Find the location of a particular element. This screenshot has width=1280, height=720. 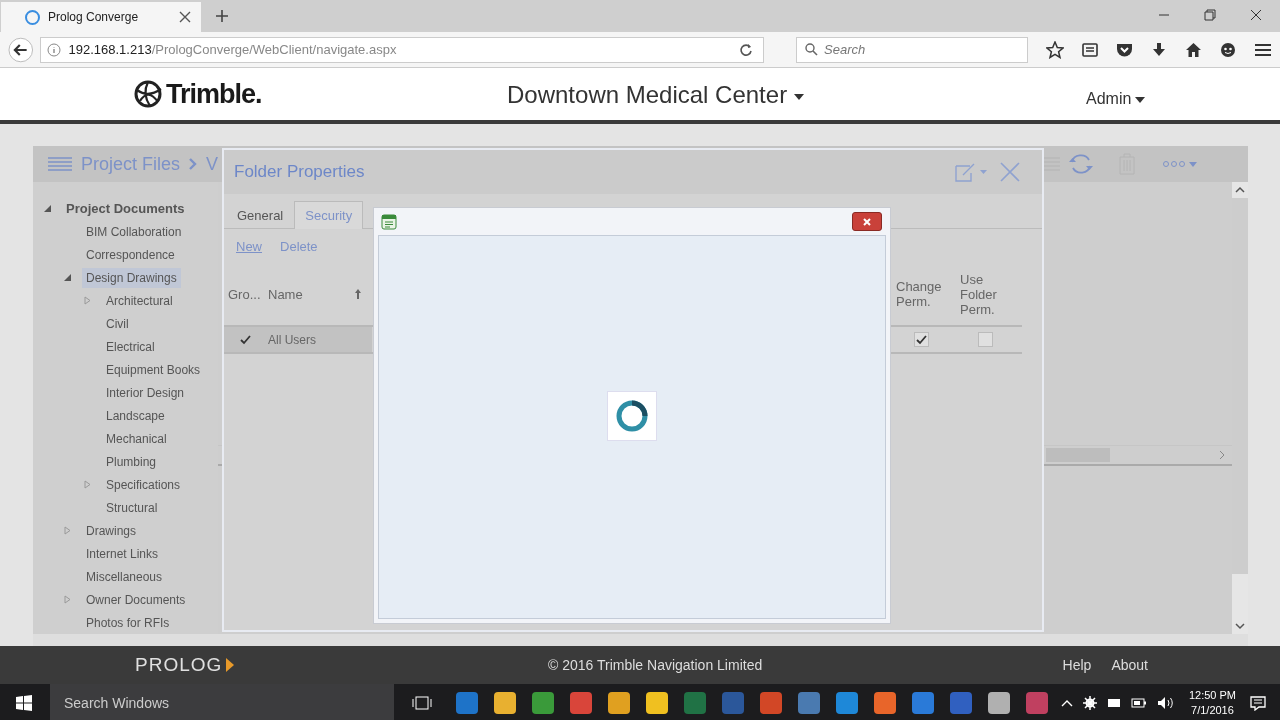

address-field: 192.168.1.213/PrologConverge/WebClient/navigate.aspx is located at coordinates (402, 49).